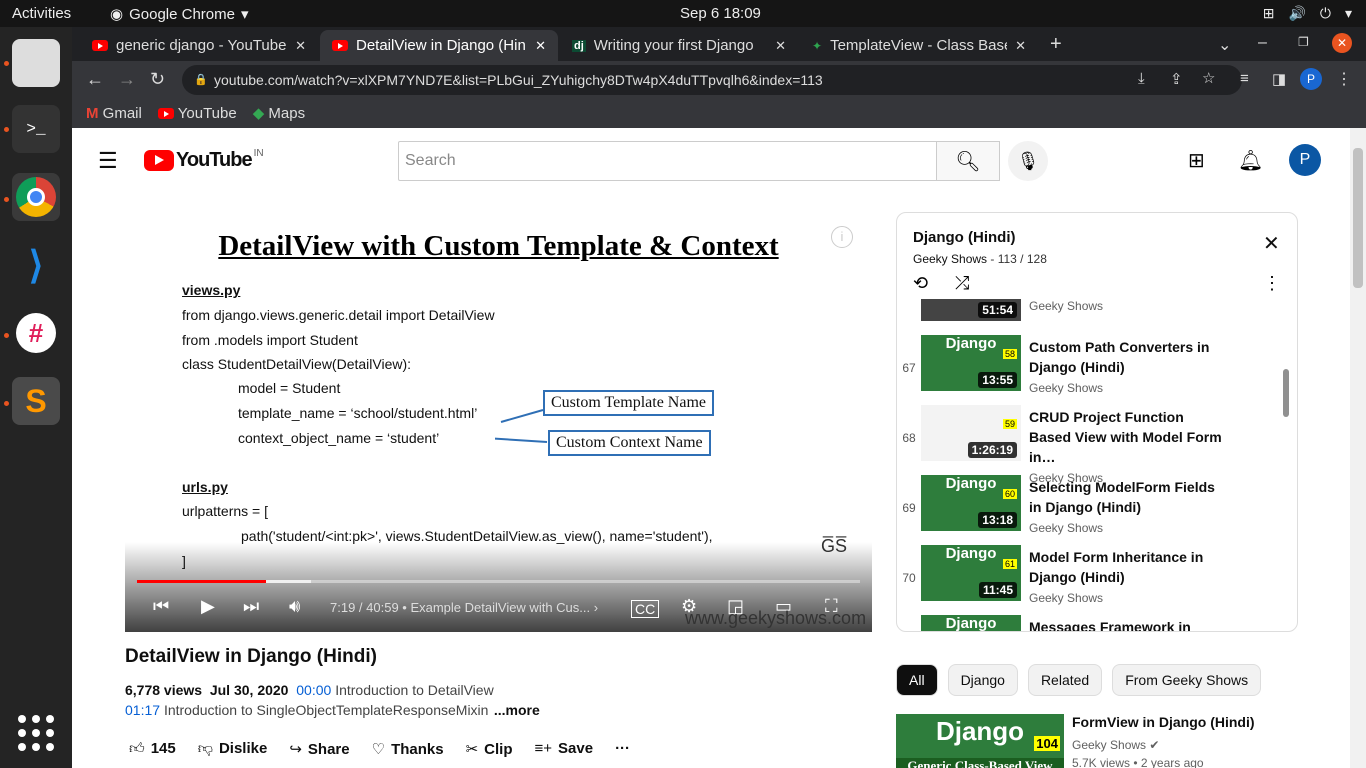  What do you see at coordinates (1297, 13) in the screenshot?
I see `volume-icon: 🔊` at bounding box center [1297, 13].